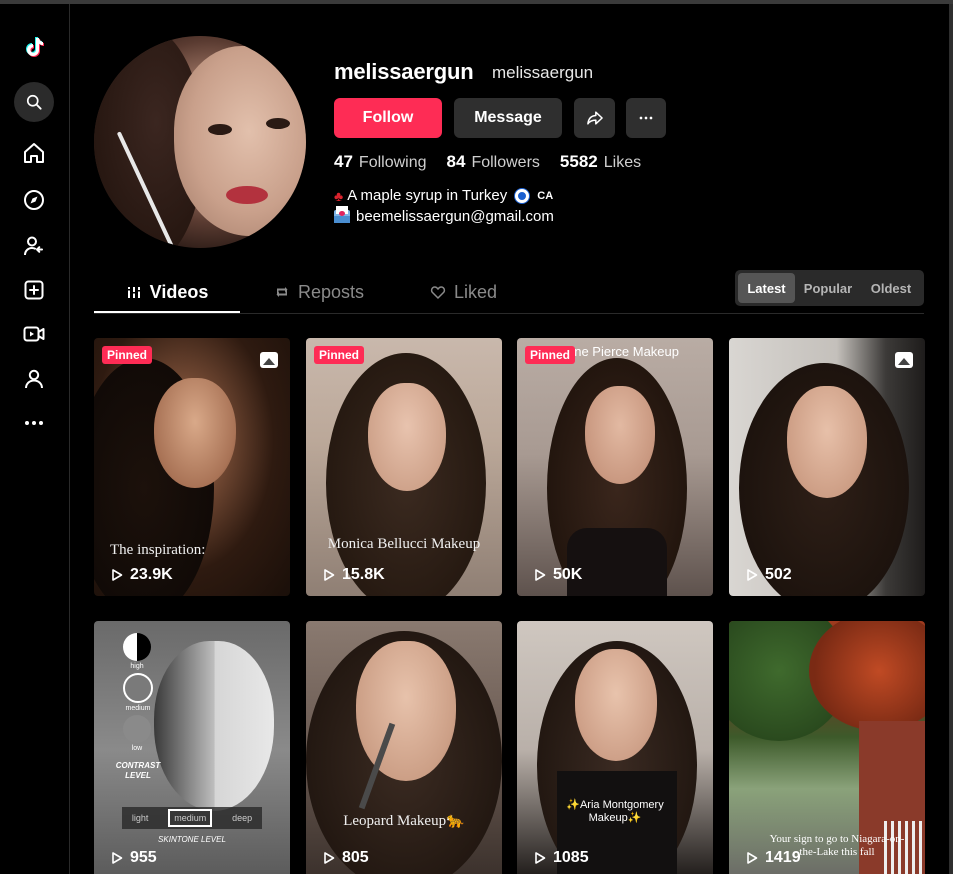 Image resolution: width=953 pixels, height=874 pixels. I want to click on profile-stats: 47 Following 84 Followers 5582 Likes, so click(497, 162).